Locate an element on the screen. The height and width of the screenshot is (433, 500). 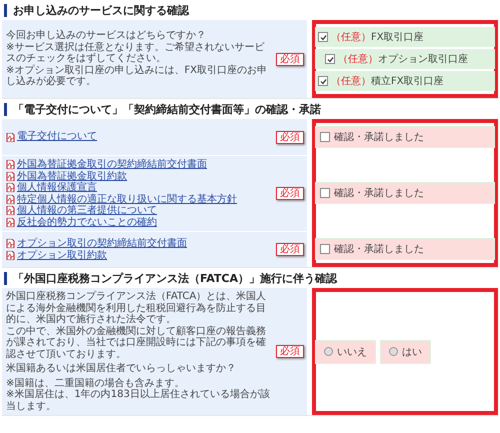
answer-radio: いいえ is located at coordinates (345, 352).